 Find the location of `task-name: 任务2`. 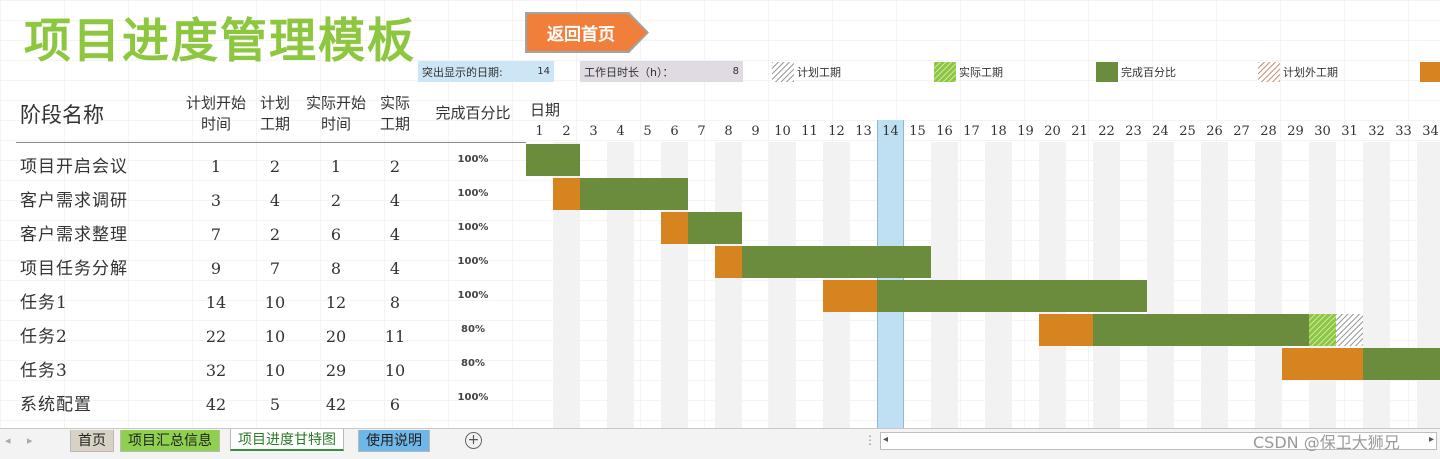

task-name: 任务2 is located at coordinates (44, 337).